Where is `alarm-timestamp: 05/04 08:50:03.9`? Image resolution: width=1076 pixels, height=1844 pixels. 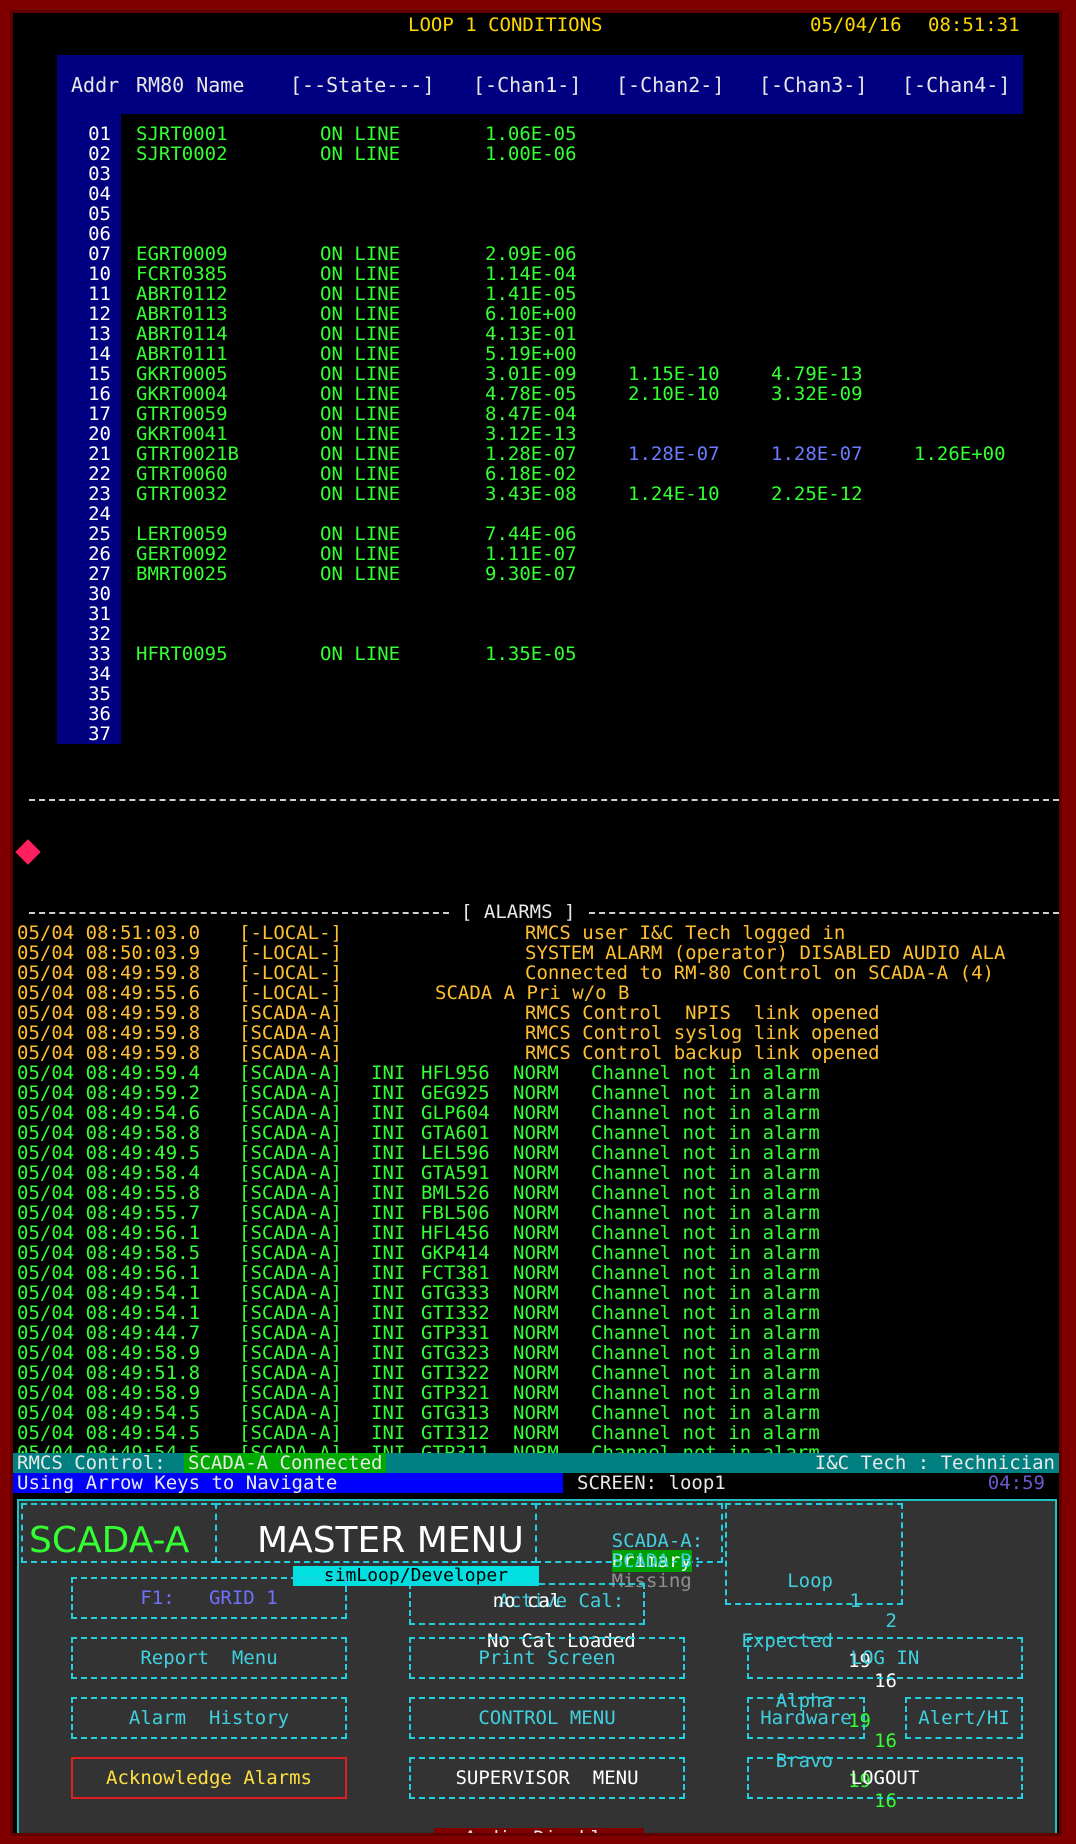 alarm-timestamp: 05/04 08:50:03.9 is located at coordinates (109, 953).